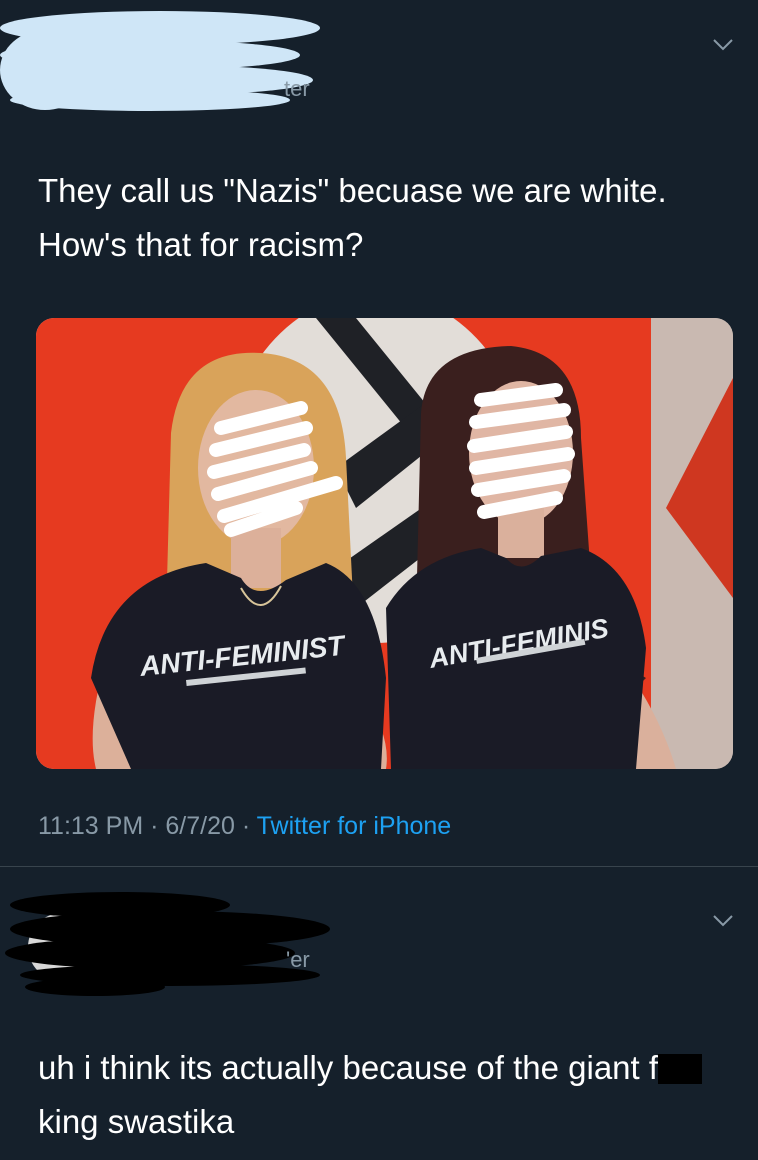 Image resolution: width=758 pixels, height=1160 pixels. What do you see at coordinates (297, 88) in the screenshot?
I see `author-handle-fragment: ter` at bounding box center [297, 88].